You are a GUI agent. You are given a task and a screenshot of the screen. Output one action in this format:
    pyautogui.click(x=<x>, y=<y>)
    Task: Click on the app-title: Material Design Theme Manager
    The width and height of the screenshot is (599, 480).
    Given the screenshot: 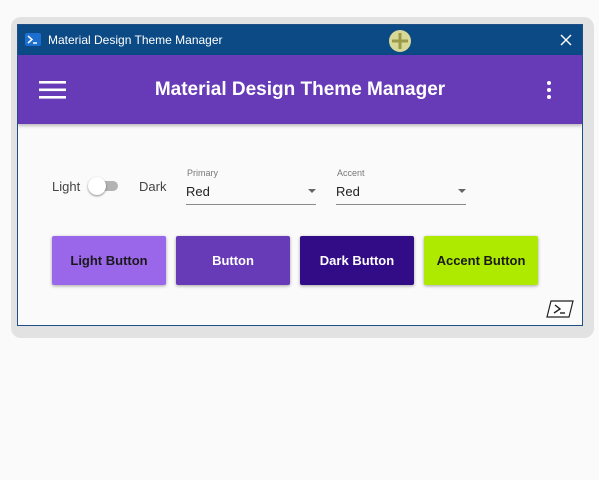 What is the action you would take?
    pyautogui.click(x=300, y=89)
    